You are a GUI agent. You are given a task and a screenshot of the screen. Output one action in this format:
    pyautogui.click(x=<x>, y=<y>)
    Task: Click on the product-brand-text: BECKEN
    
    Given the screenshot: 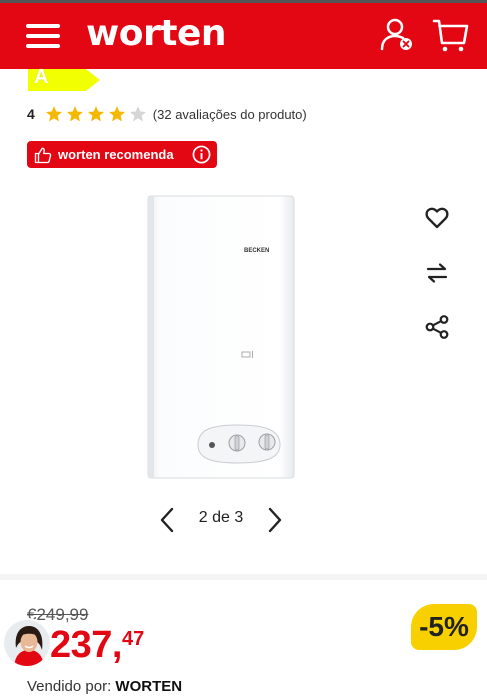 What is the action you would take?
    pyautogui.click(x=256, y=251)
    